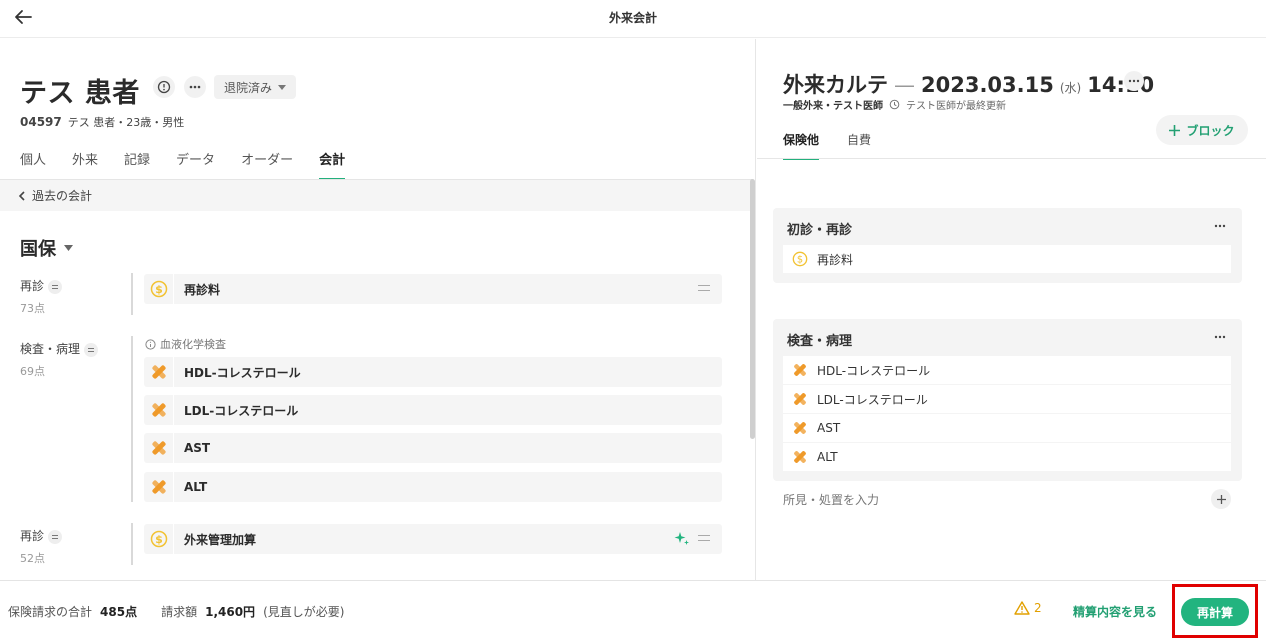  I want to click on warning-count: 2, so click(1038, 608).